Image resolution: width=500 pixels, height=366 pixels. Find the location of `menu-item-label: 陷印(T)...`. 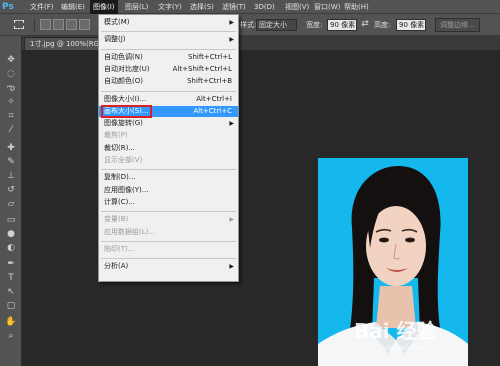

menu-item-label: 陷印(T)... is located at coordinates (119, 248).